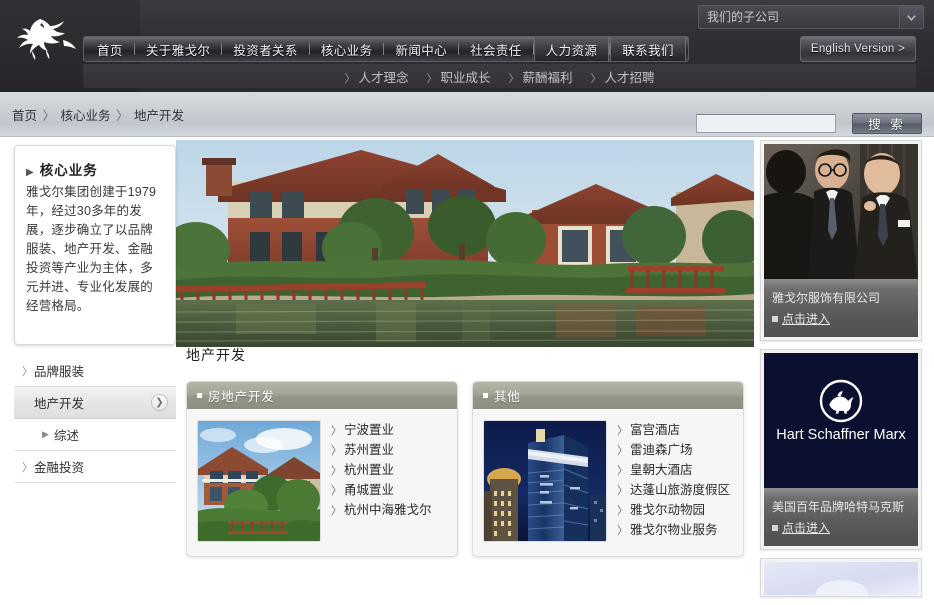  Describe the element at coordinates (95, 435) in the screenshot. I see `sidebar-item-overview: ▶ 综述` at that location.